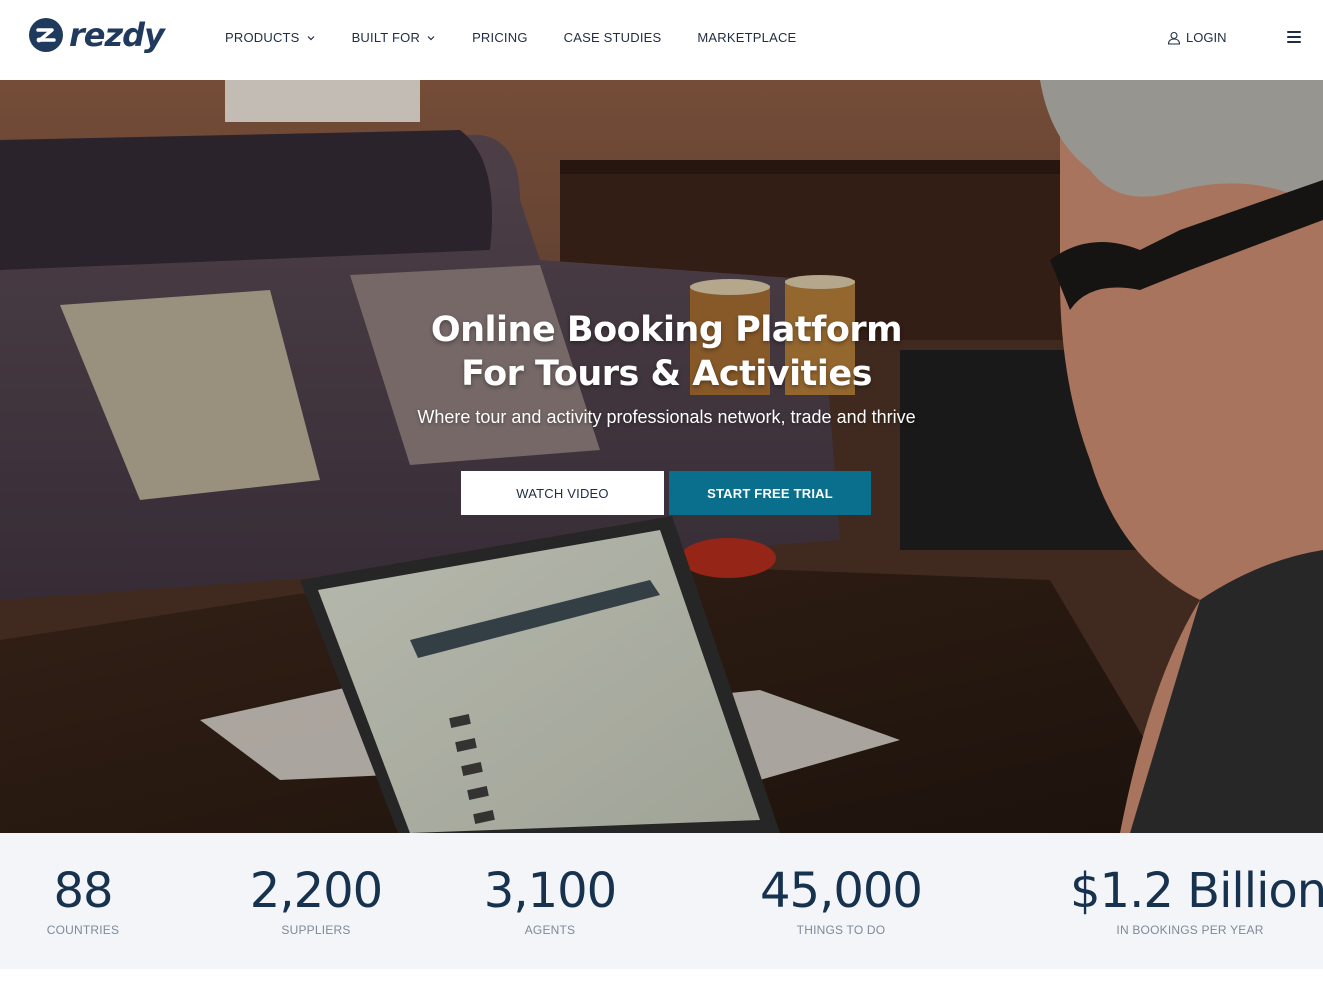  Describe the element at coordinates (666, 330) in the screenshot. I see `hero-title-line-1: Online Booking Platform` at that location.